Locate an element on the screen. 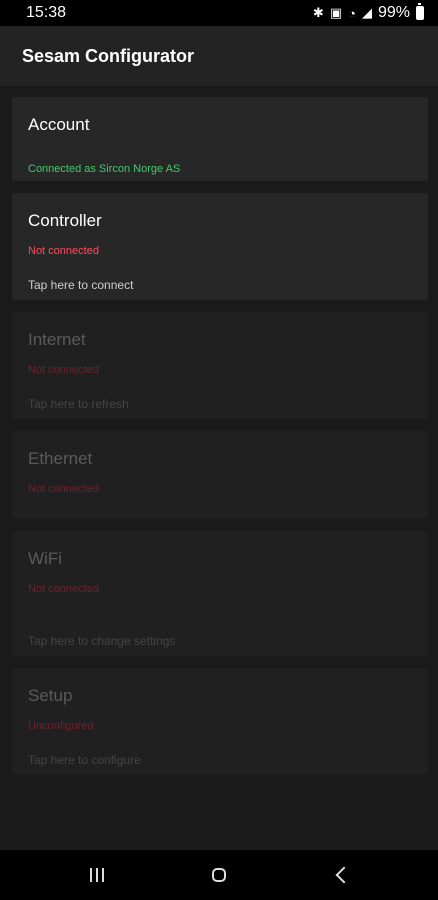  app-title: Sesam Configurator is located at coordinates (108, 55).